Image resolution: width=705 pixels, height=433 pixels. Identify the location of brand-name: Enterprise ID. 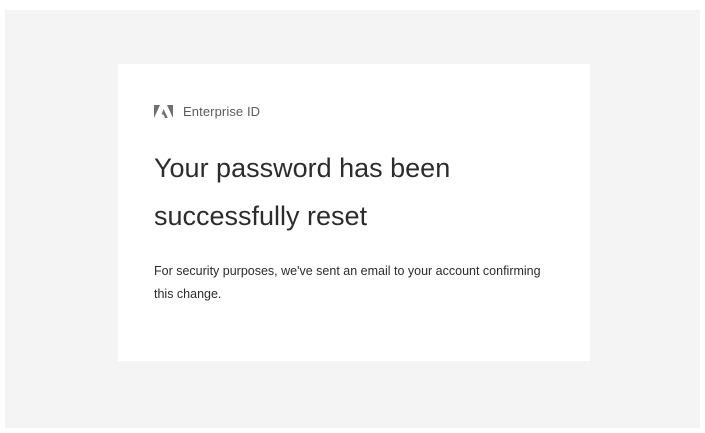
(222, 111).